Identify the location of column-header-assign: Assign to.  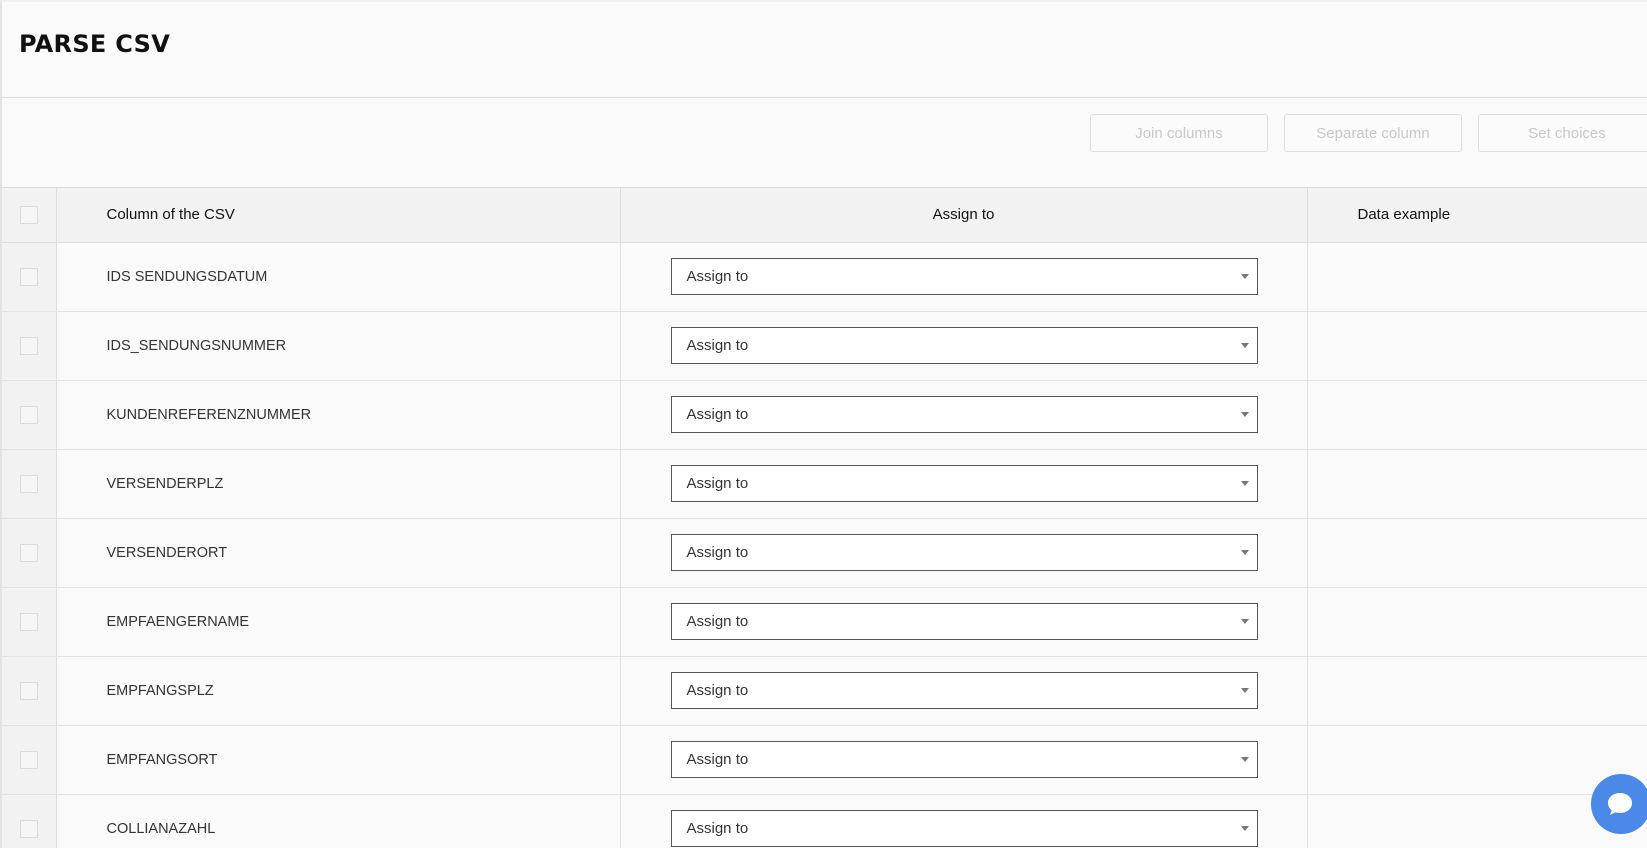
(964, 215).